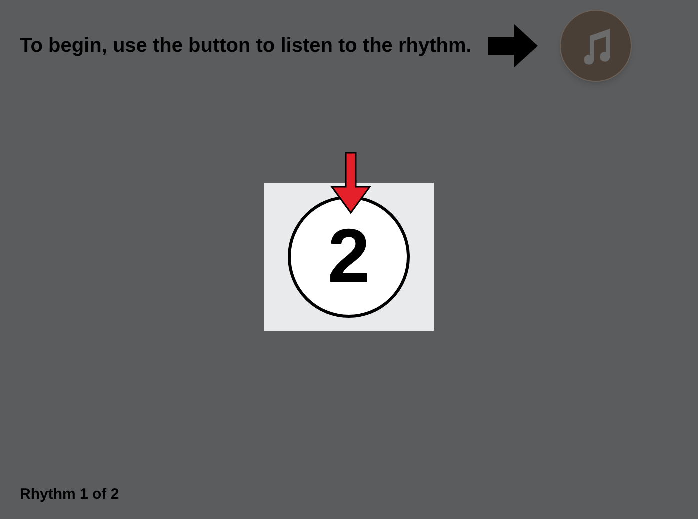 The image size is (698, 519). I want to click on rhythm-counter: Rhythm 1 of 2, so click(70, 494).